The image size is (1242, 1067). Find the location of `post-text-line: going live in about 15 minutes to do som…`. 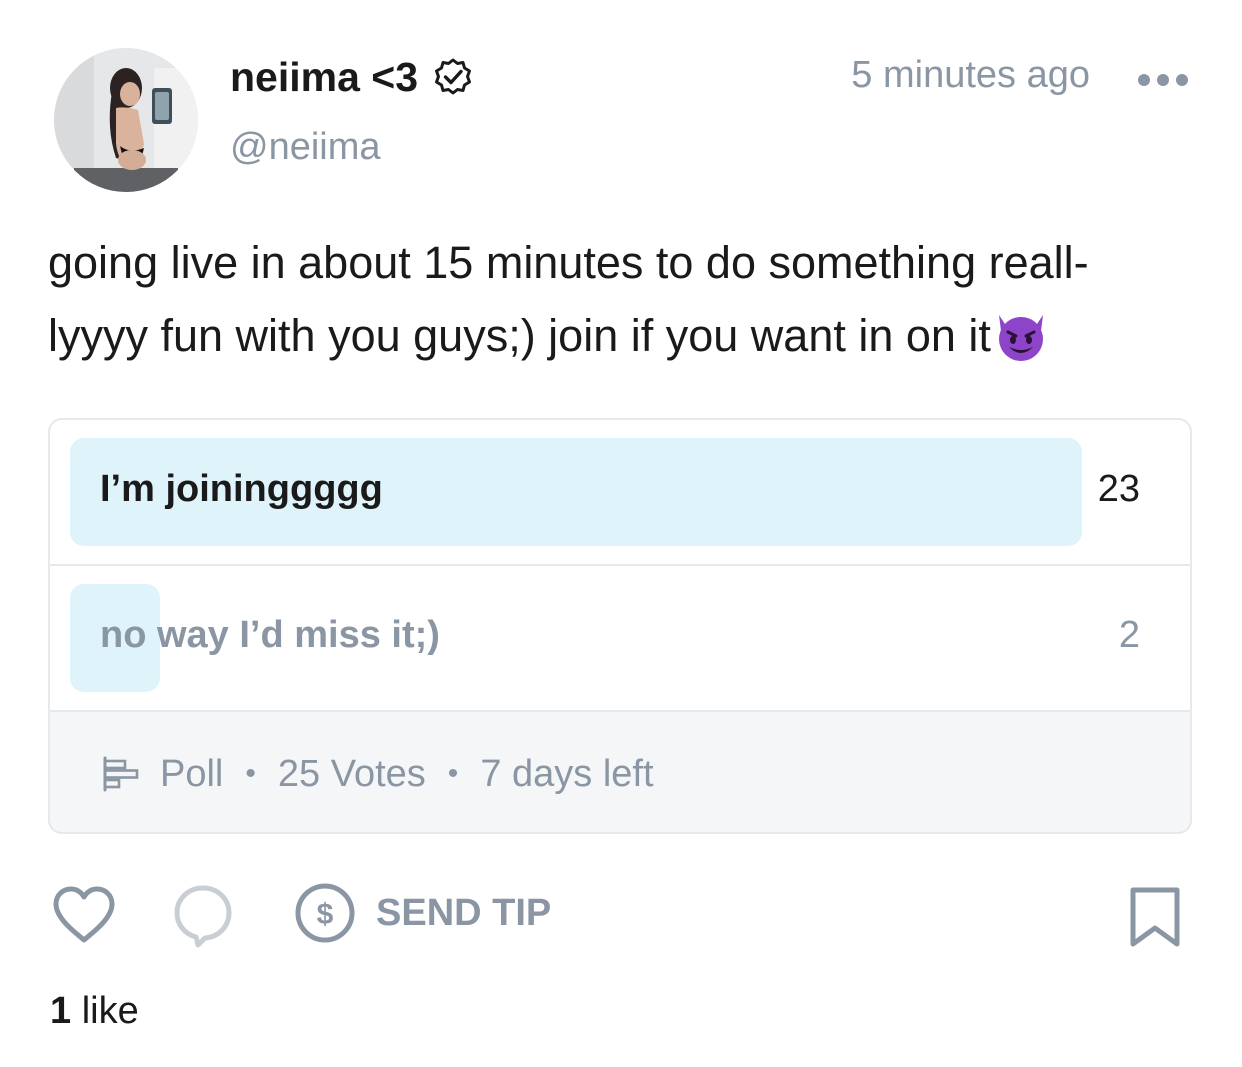

post-text-line: going live in about 15 minutes to do som… is located at coordinates (568, 262).